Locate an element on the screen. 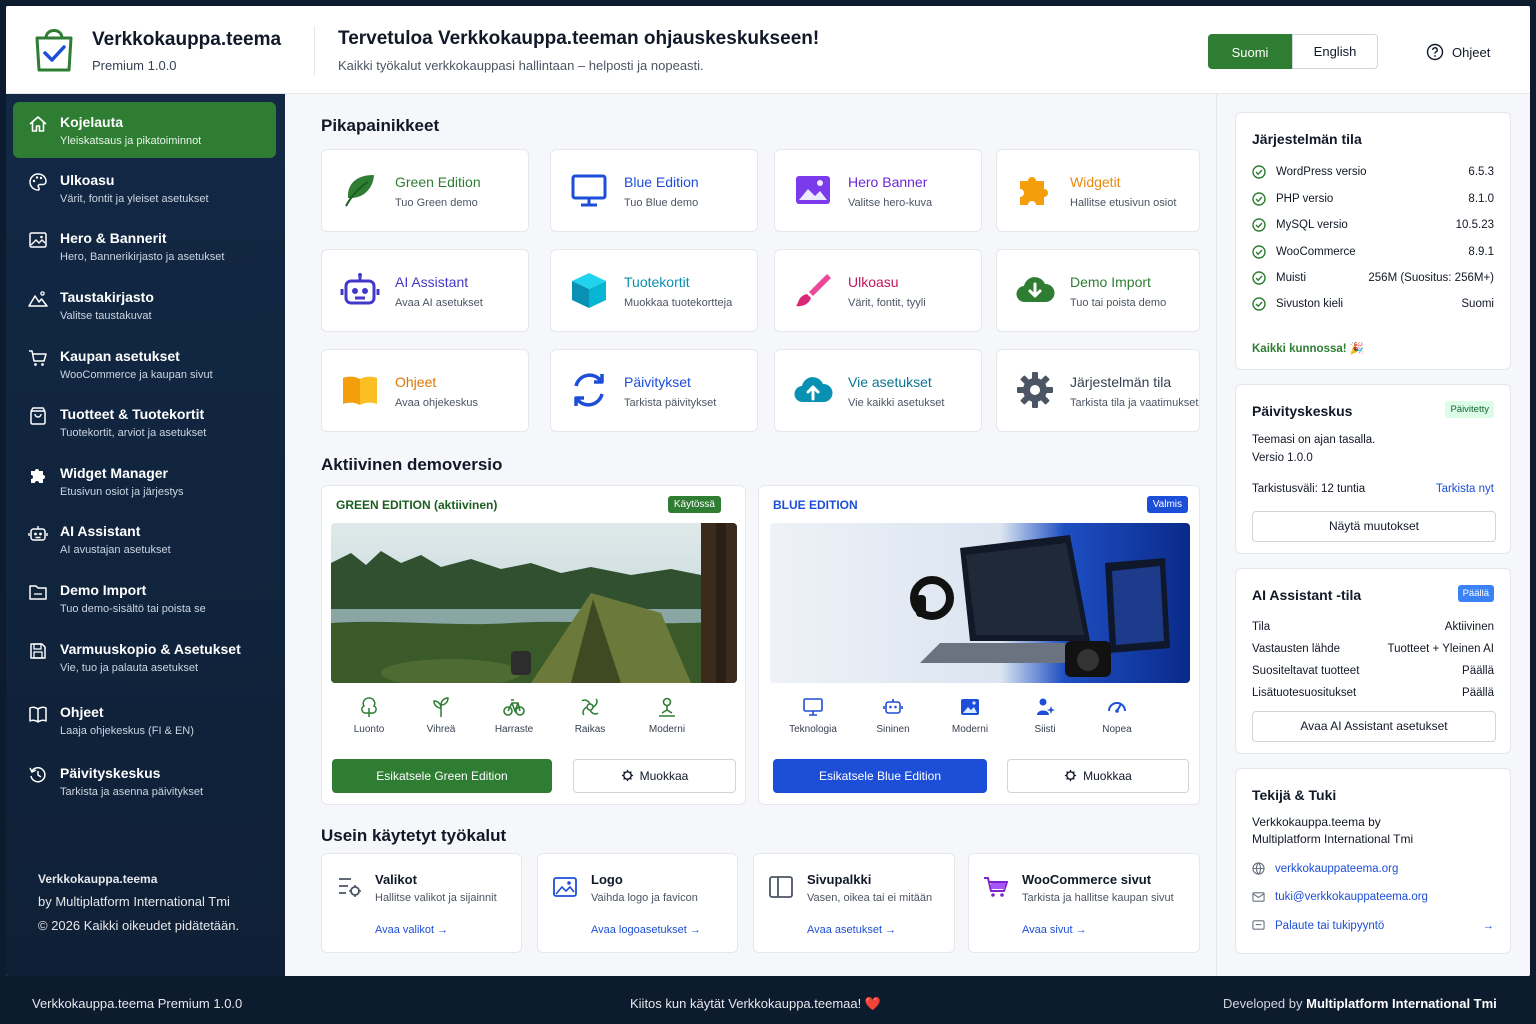 This screenshot has width=1536, height=1024. sidebar-item-sub: Tuo demo-sisältö tai poista se is located at coordinates (133, 609).